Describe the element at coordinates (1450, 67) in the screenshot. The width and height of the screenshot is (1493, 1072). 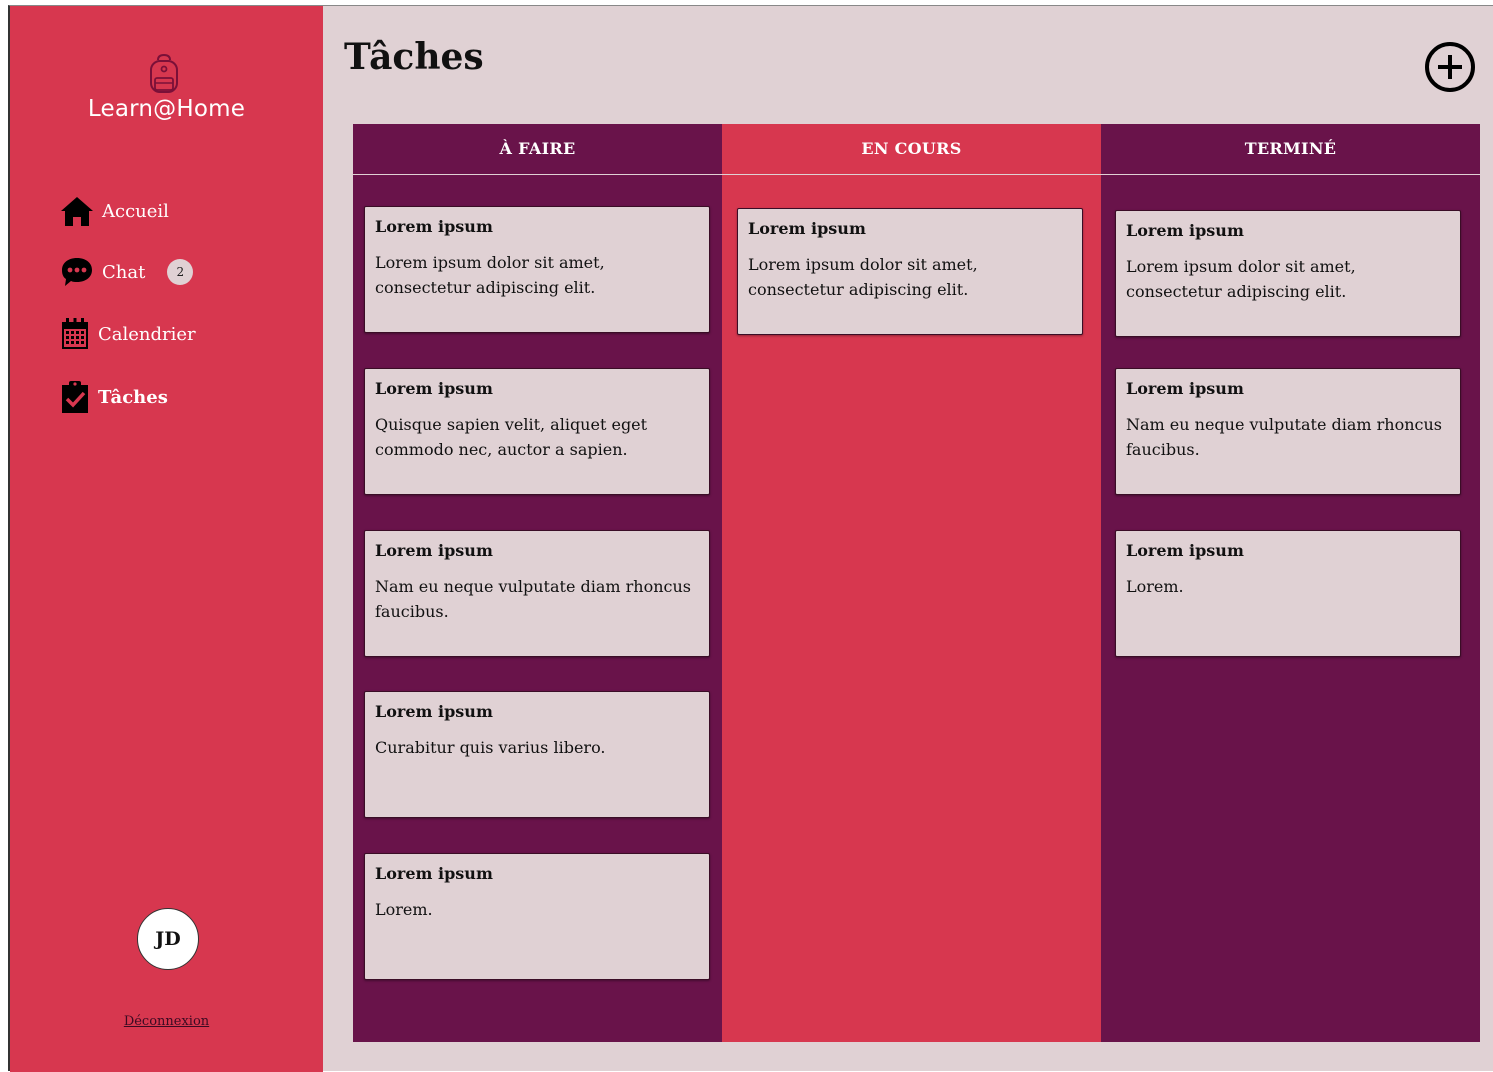
I see `plus-circle-icon` at that location.